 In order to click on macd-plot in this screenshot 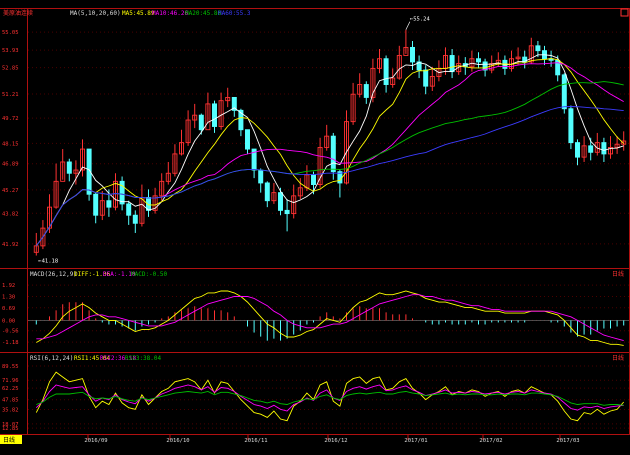, I will do `click(328, 318)`.